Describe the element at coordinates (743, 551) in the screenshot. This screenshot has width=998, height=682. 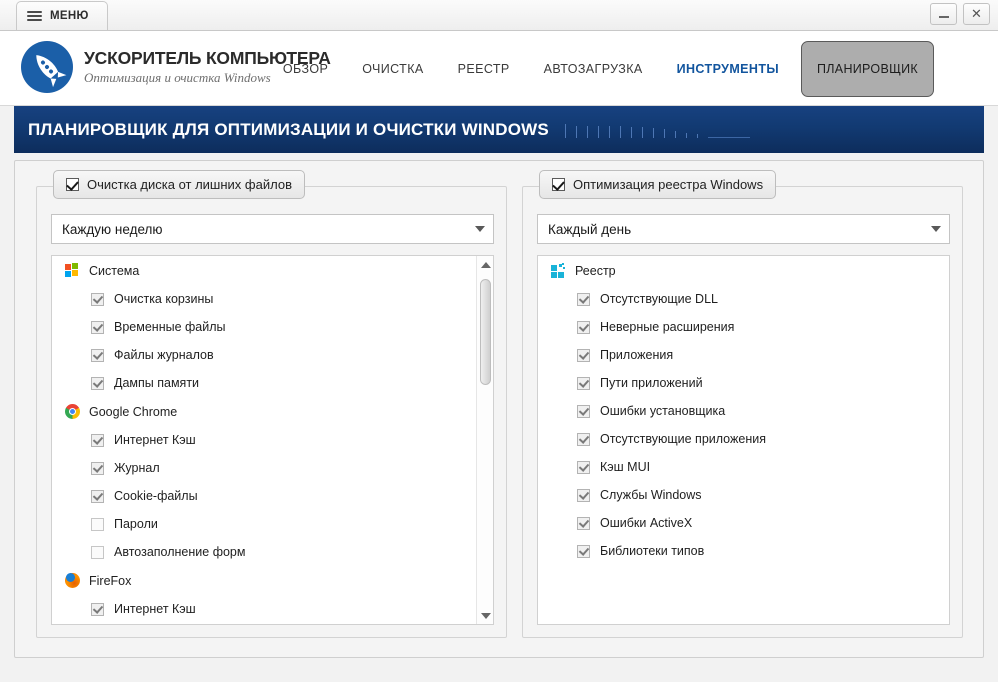
I see `list-item: Библиотеки типов` at that location.